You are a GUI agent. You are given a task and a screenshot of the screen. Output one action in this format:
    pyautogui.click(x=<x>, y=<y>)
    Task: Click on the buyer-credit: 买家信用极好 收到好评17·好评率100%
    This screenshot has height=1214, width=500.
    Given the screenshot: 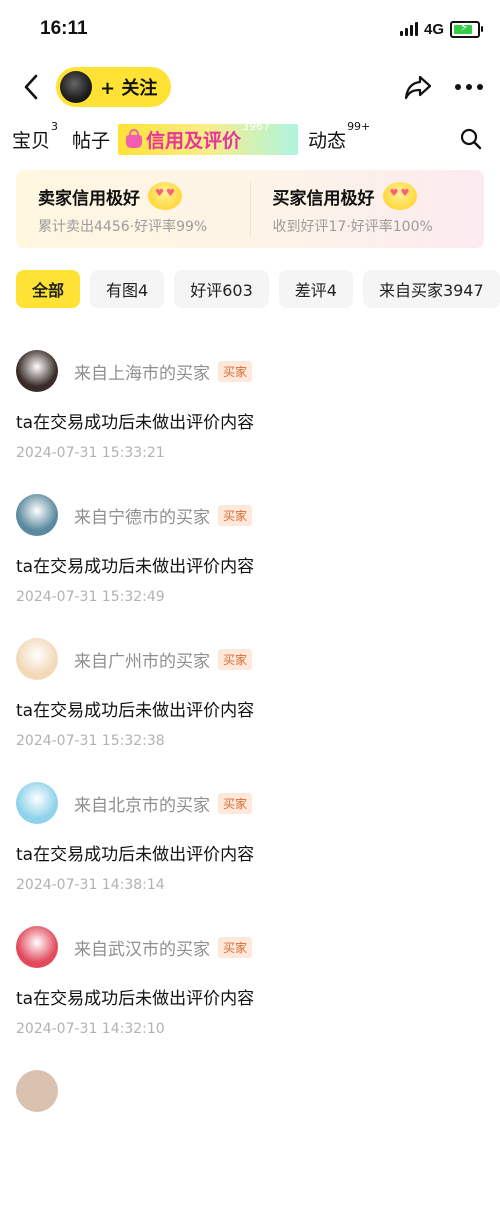 What is the action you would take?
    pyautogui.click(x=367, y=209)
    